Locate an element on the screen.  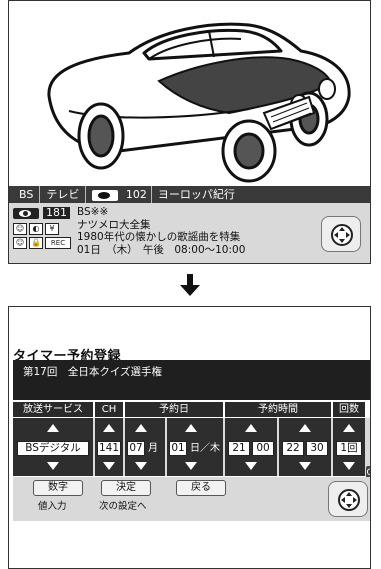
network-type-label: テレビ is located at coordinates (63, 194).